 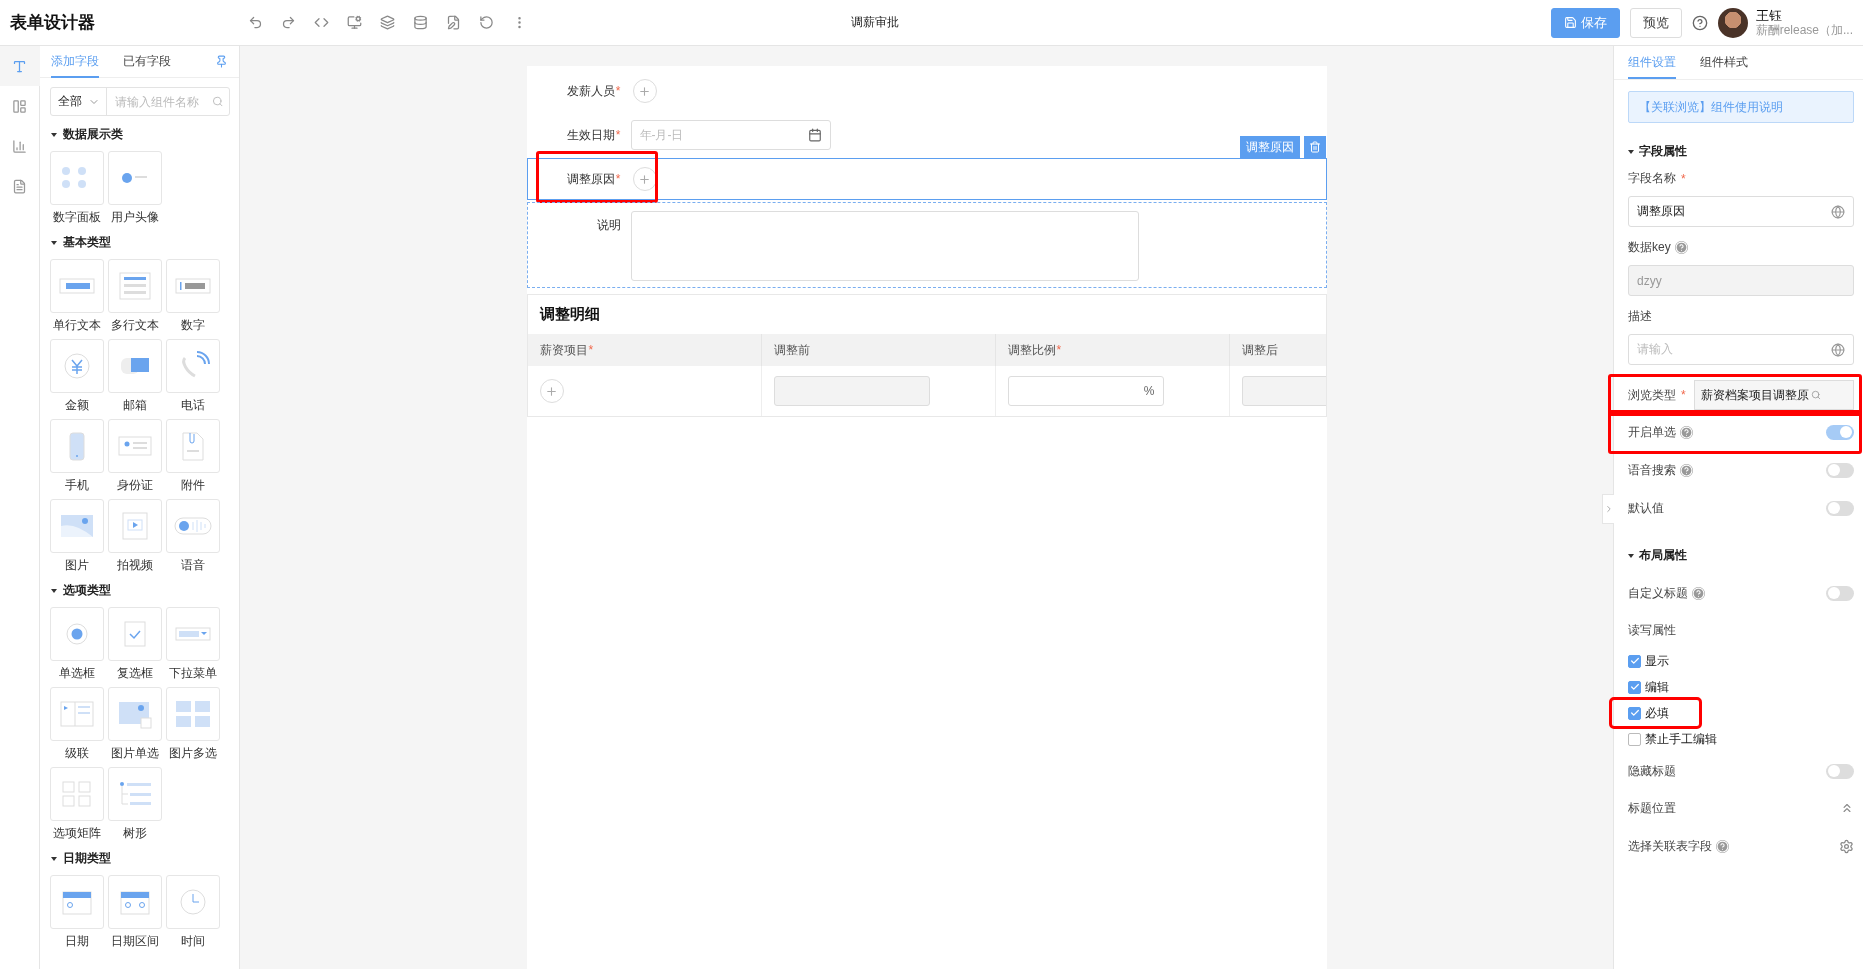 I want to click on trash-icon, so click(x=1314, y=147).